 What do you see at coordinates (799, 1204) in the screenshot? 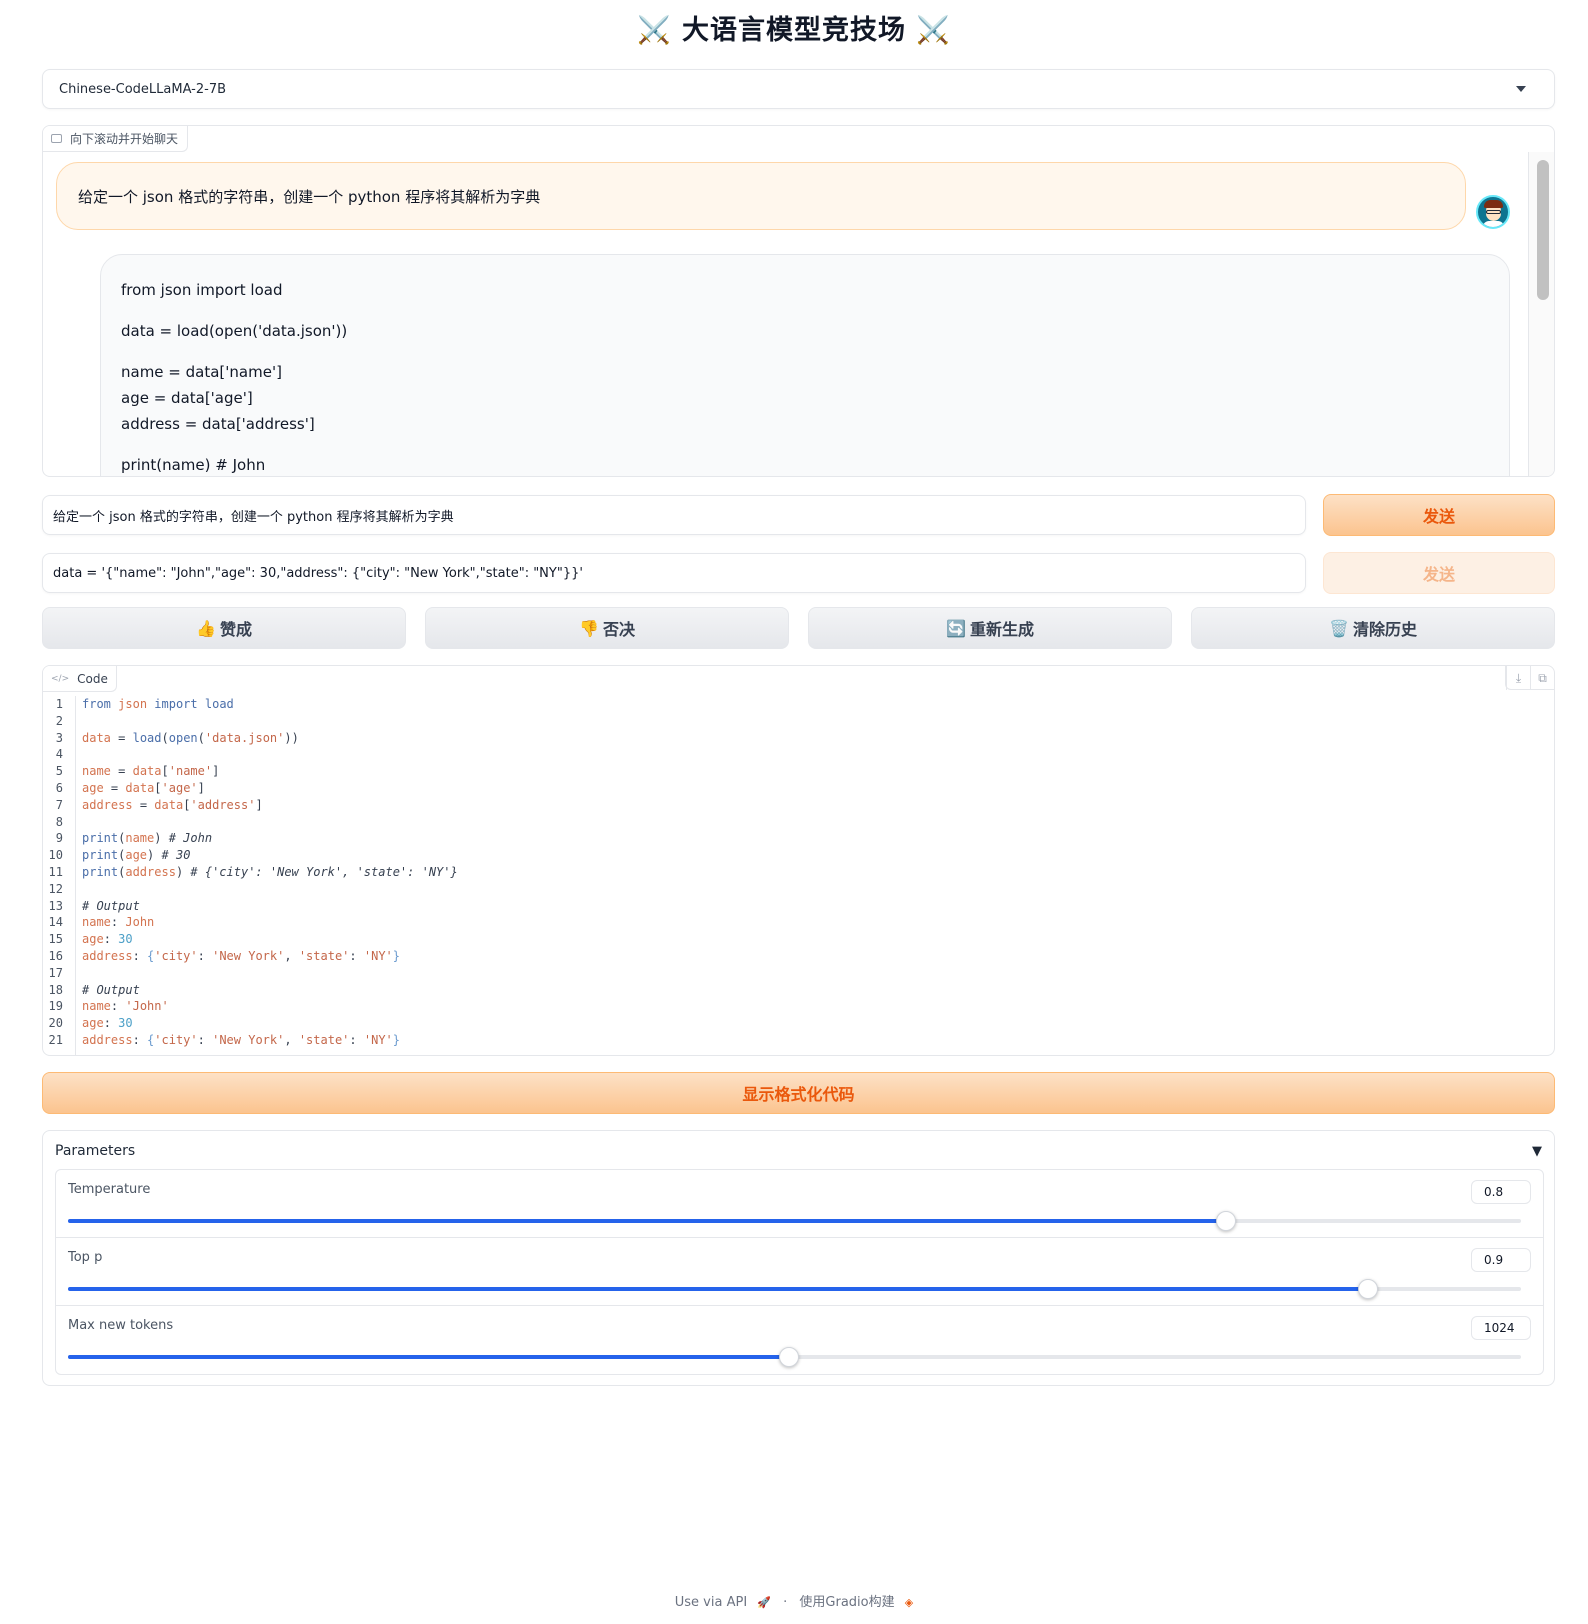
I see `temperature-slider-block: Temperature 0.8` at bounding box center [799, 1204].